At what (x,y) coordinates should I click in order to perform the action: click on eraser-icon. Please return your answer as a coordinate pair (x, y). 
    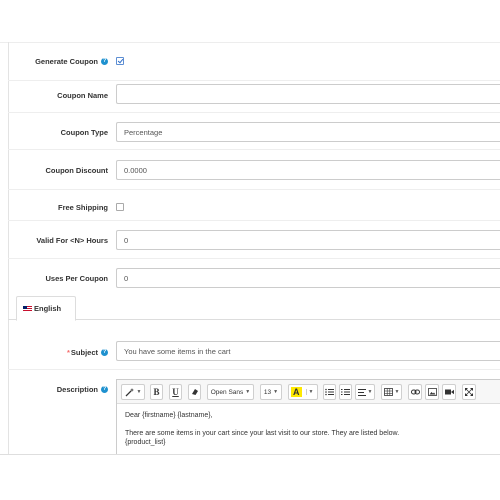
    Looking at the image, I should click on (194, 392).